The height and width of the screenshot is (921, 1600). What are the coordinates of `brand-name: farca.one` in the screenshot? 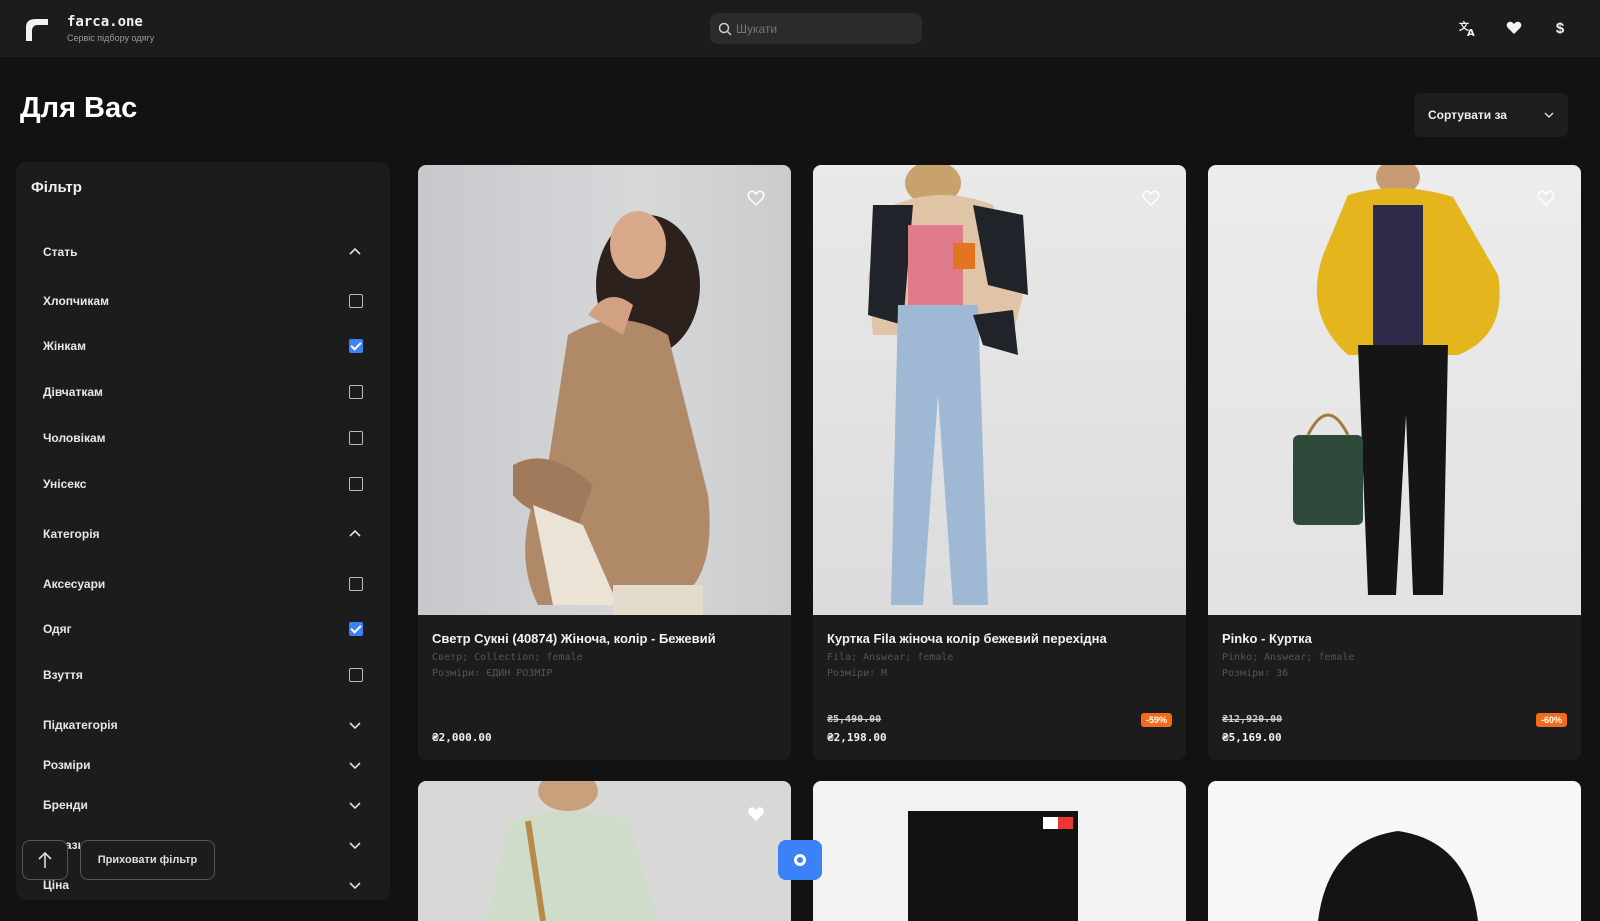 It's located at (105, 22).